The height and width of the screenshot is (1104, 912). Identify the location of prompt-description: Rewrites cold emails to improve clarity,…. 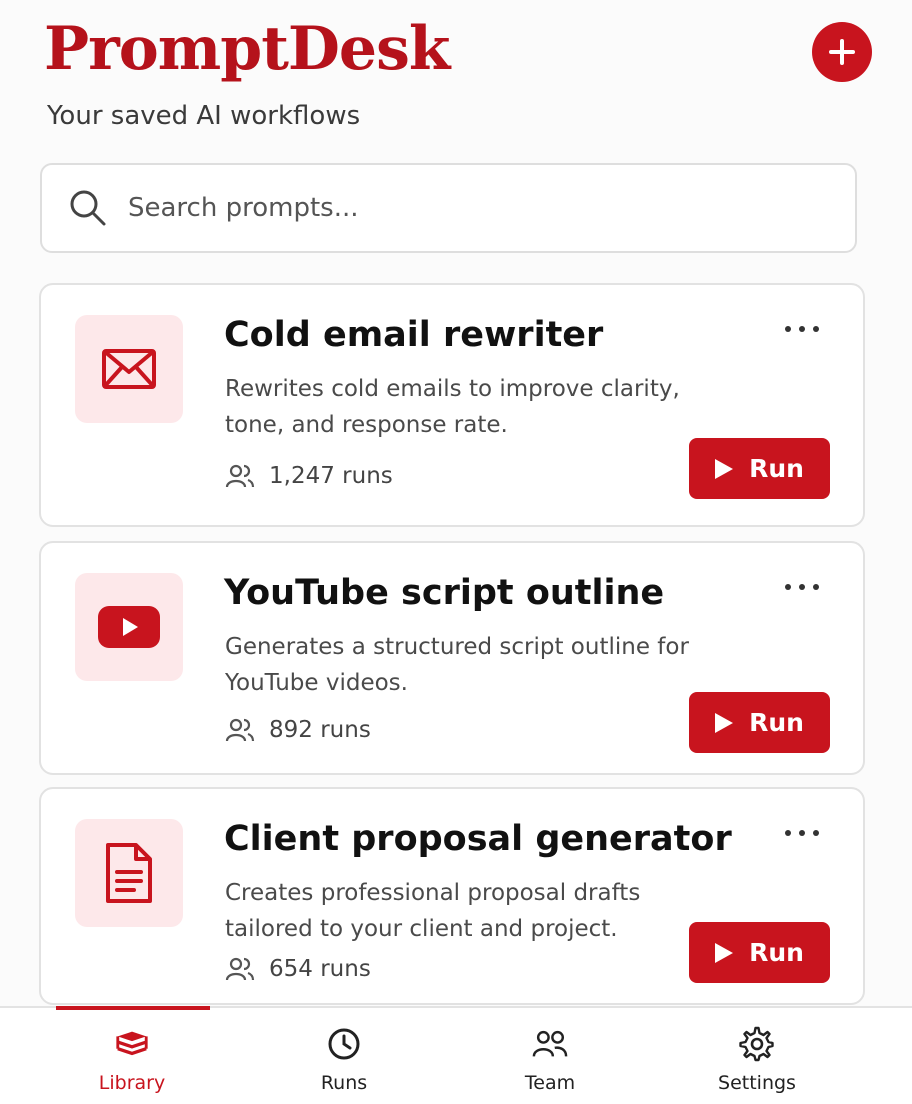
(452, 407).